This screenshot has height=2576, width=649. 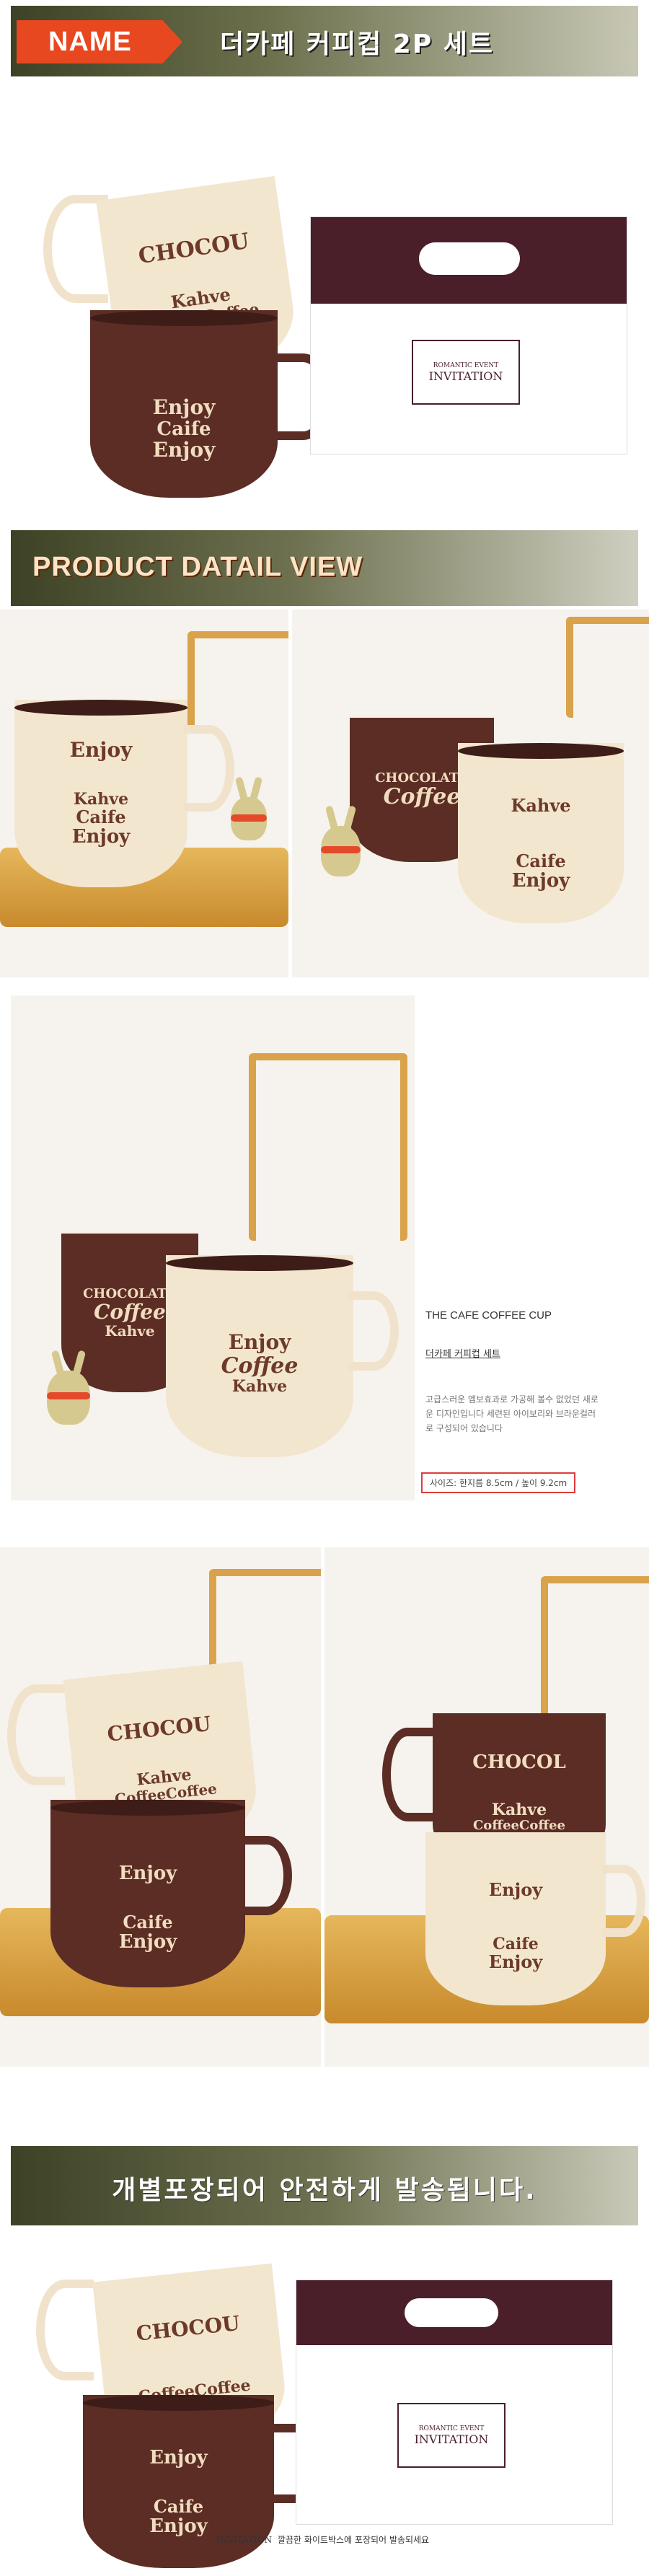 I want to click on mug-text-coffeecoffee: CoffeeCoffee, so click(x=519, y=1826).